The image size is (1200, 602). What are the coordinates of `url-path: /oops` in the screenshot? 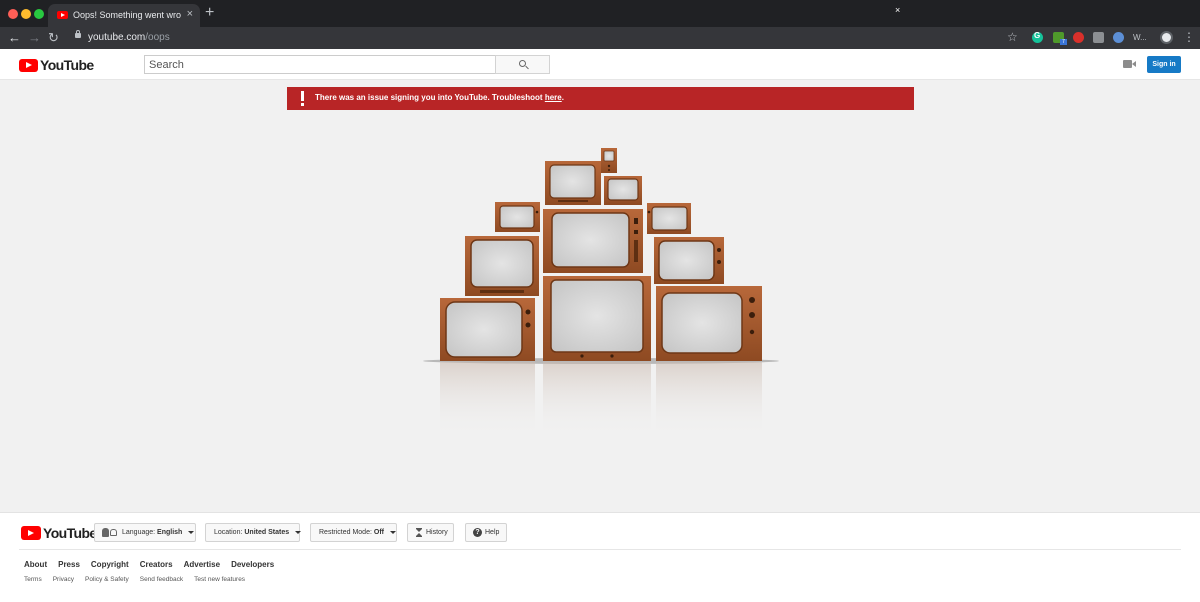 It's located at (157, 37).